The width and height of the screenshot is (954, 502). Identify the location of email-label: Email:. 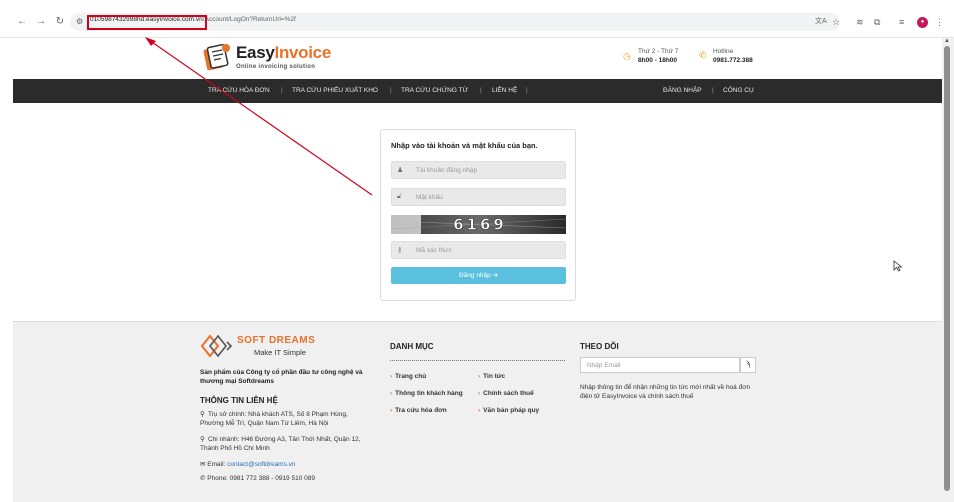
(216, 464).